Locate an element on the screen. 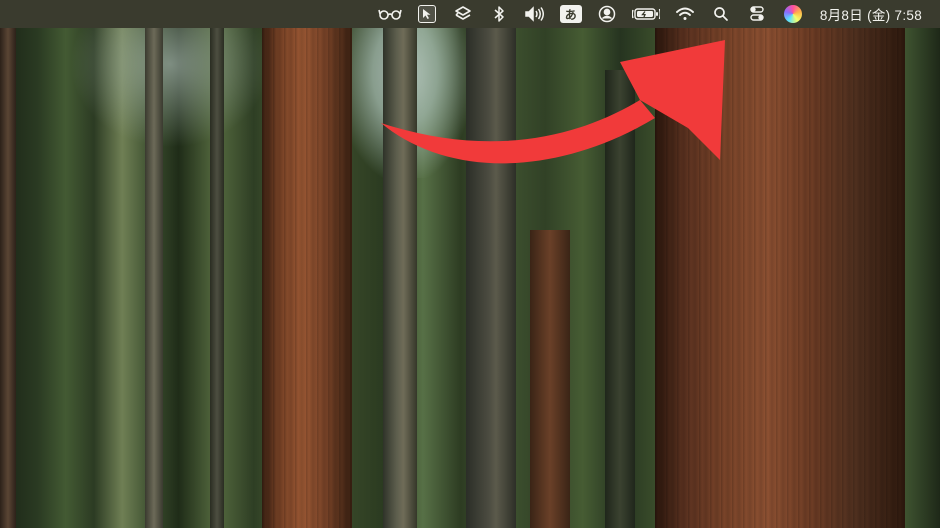  wallpaper-sky-left is located at coordinates (170, 88).